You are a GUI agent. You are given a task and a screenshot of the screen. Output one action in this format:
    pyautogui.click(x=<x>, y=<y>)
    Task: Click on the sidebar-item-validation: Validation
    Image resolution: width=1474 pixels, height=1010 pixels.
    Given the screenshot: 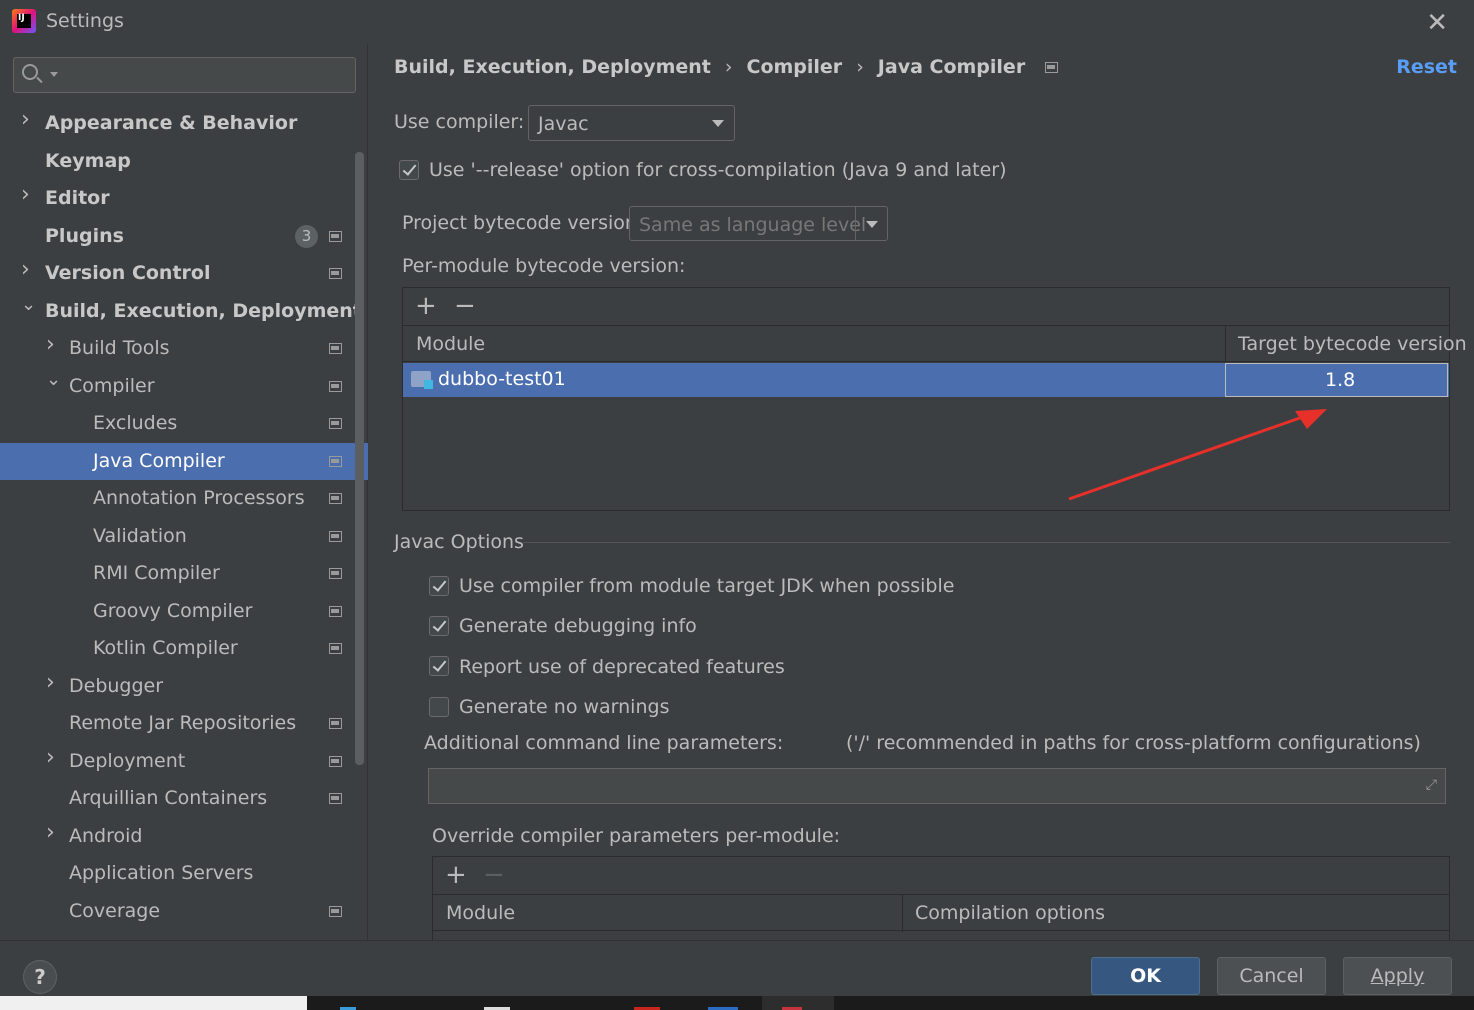 What is the action you would take?
    pyautogui.click(x=184, y=537)
    